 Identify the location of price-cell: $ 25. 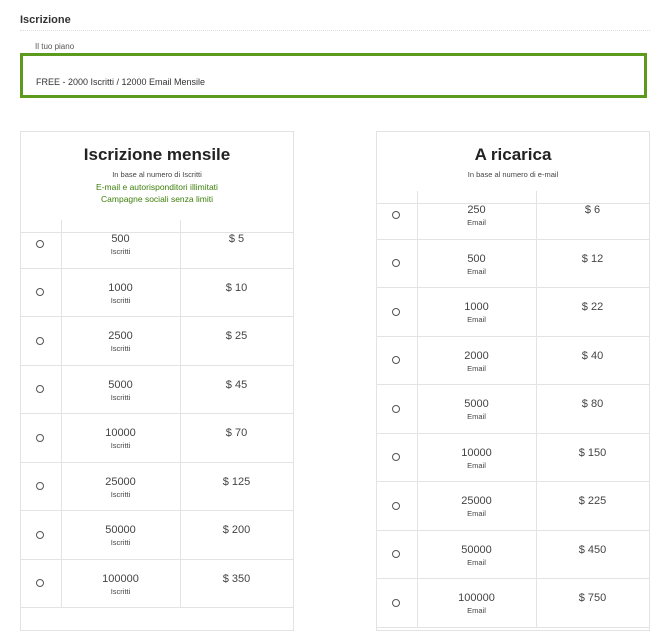
(236, 341).